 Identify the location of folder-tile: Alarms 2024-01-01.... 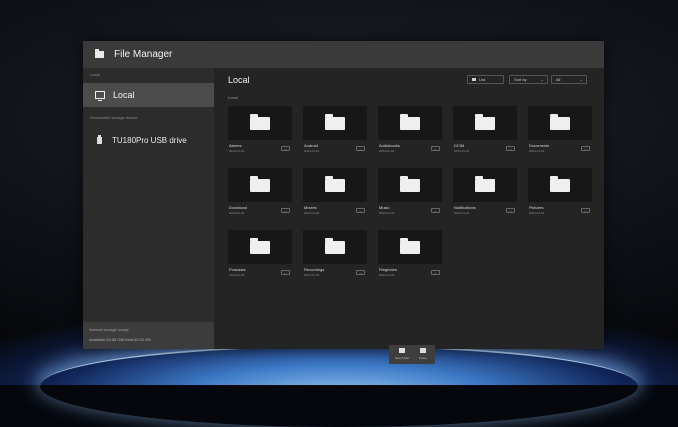
(262, 132).